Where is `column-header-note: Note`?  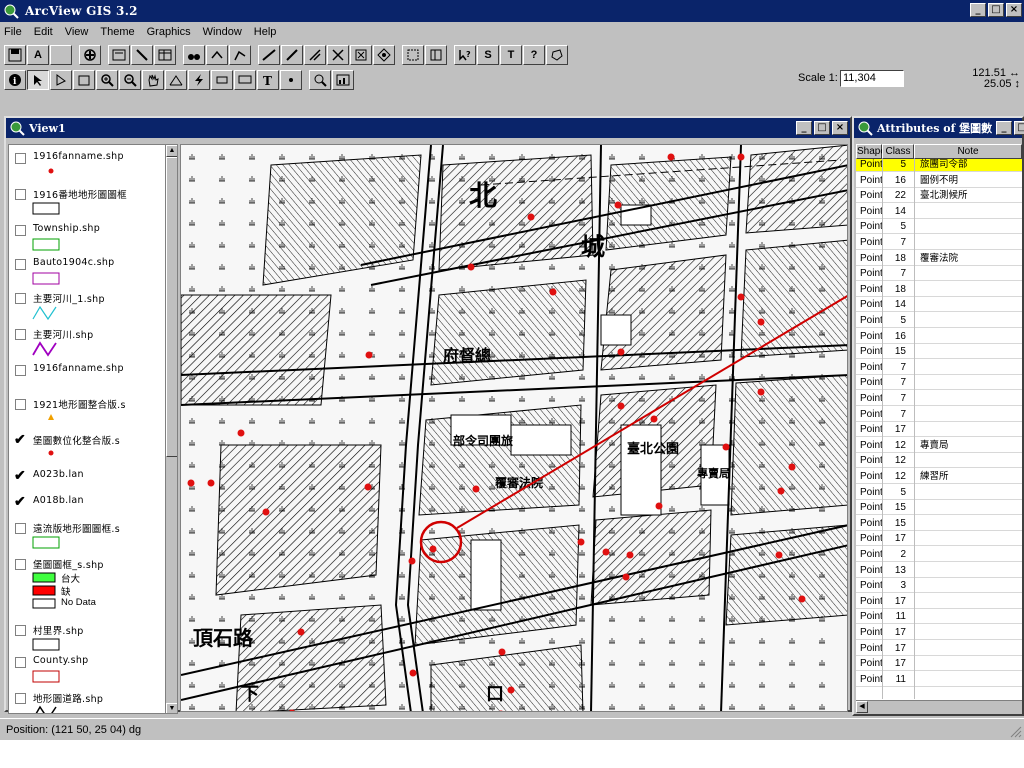 column-header-note: Note is located at coordinates (968, 151).